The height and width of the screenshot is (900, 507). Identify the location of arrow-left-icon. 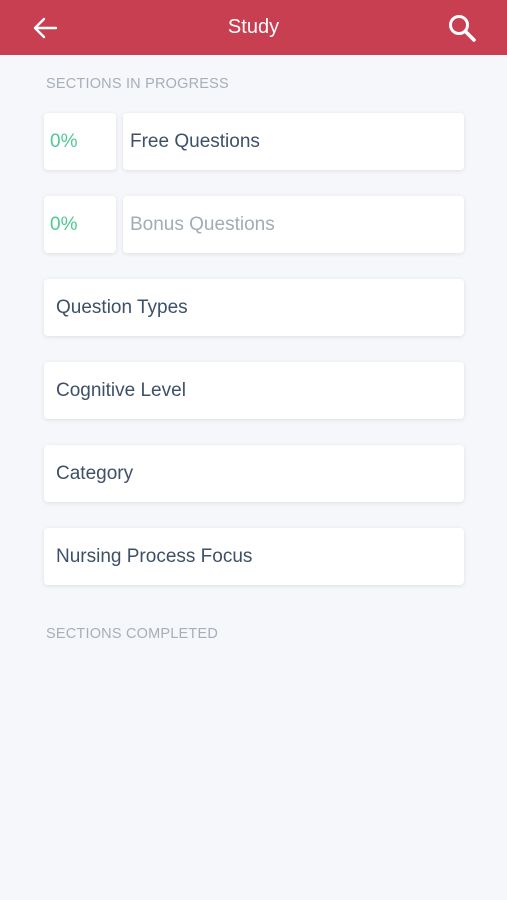
(45, 28).